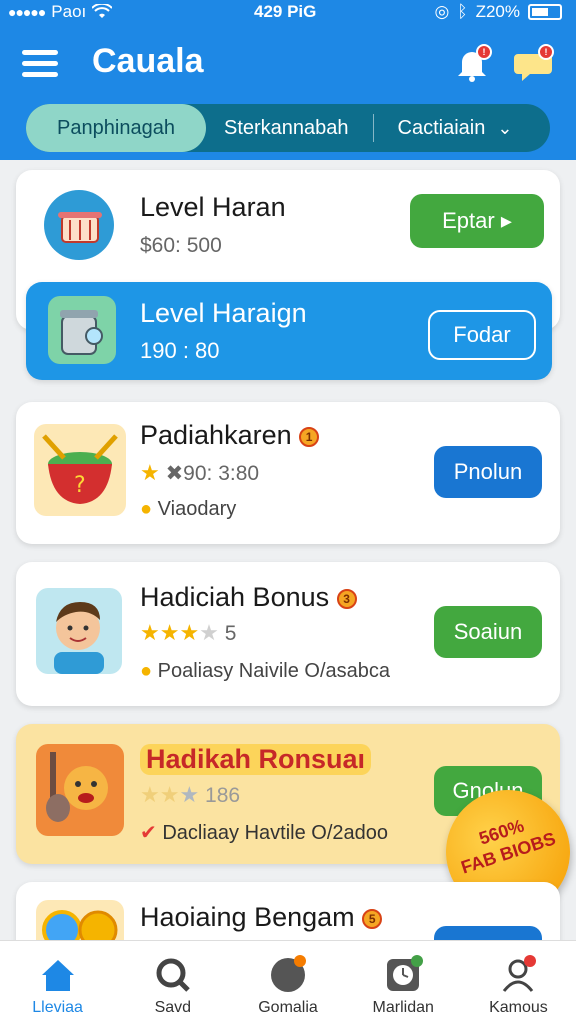  I want to click on guitar-character-icon, so click(80, 790).